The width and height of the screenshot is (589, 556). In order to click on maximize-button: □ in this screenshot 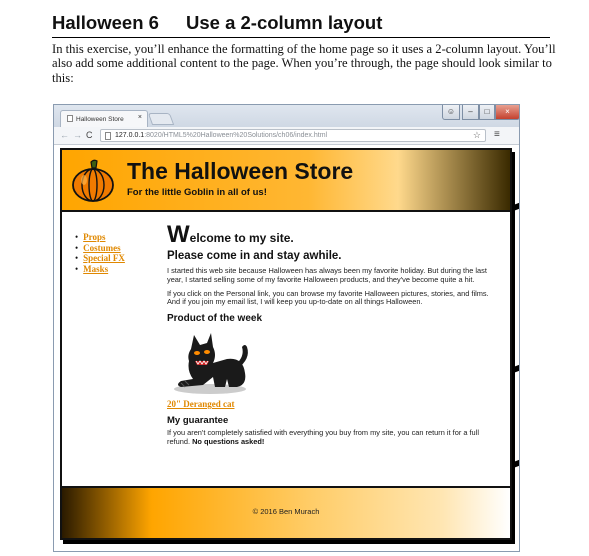, I will do `click(487, 112)`.